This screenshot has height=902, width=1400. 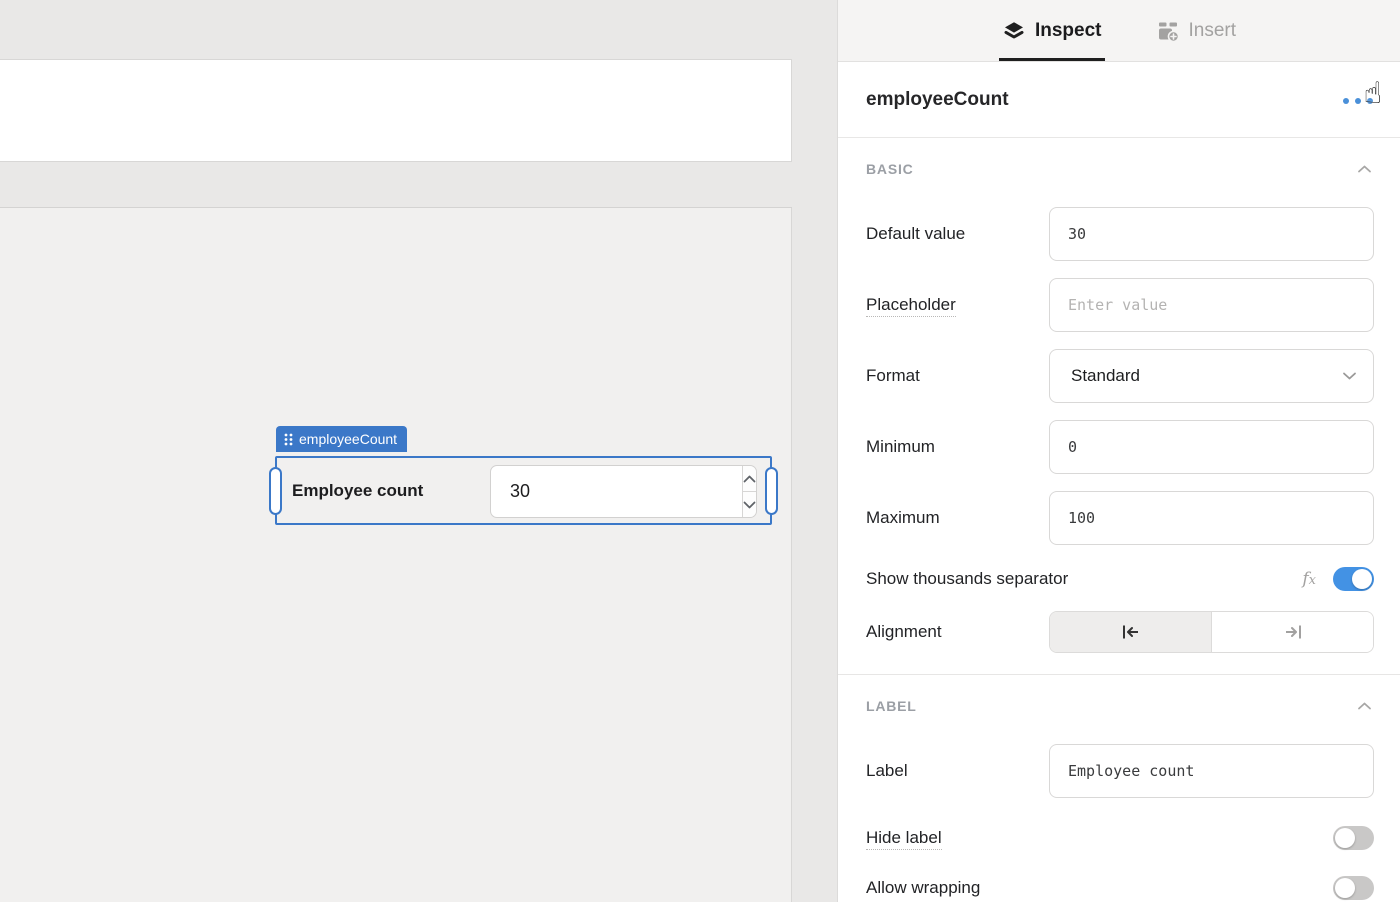 I want to click on component-name-title: employeeCount, so click(x=937, y=99).